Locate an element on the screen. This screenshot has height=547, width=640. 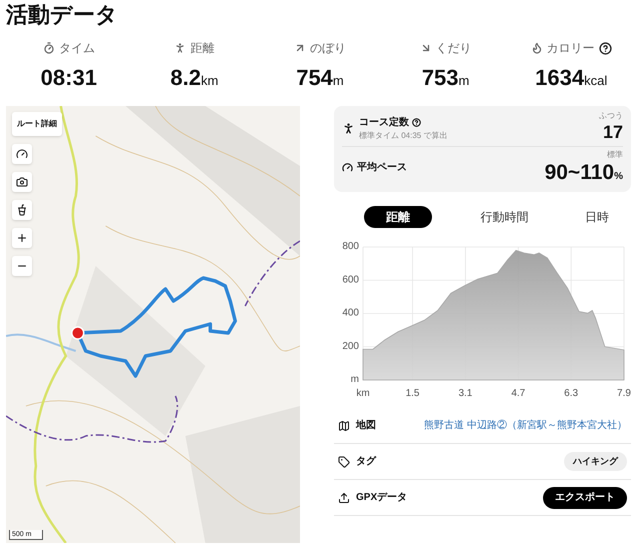
y-tick-label: 600 is located at coordinates (350, 280).